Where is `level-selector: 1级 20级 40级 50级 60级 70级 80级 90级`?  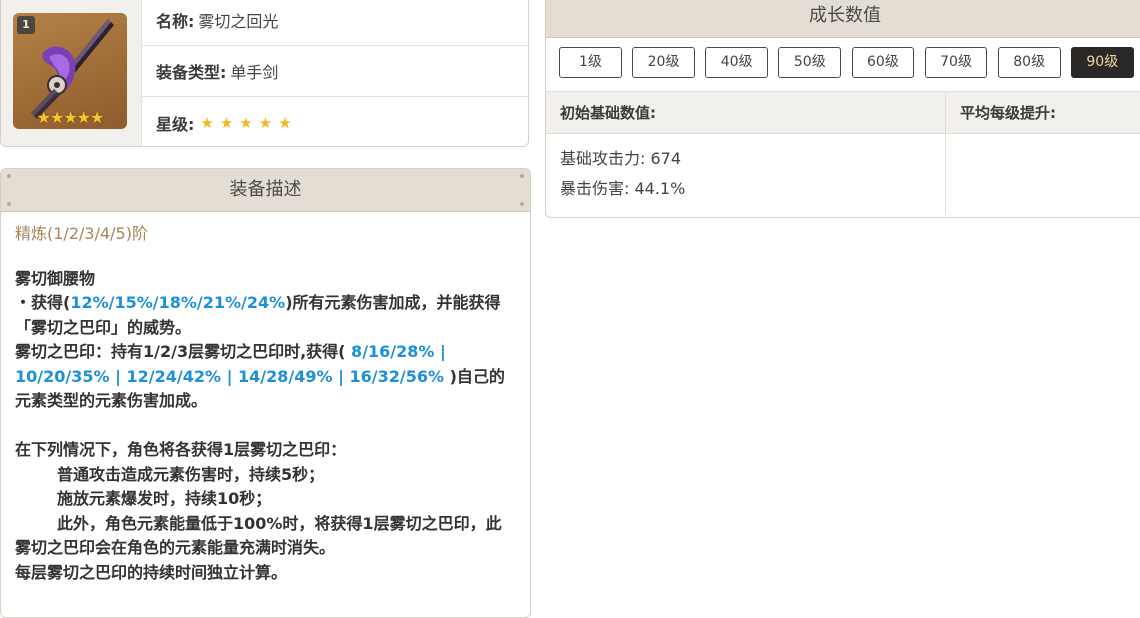 level-selector: 1级 20级 40级 50级 60级 70级 80级 90级 is located at coordinates (843, 58).